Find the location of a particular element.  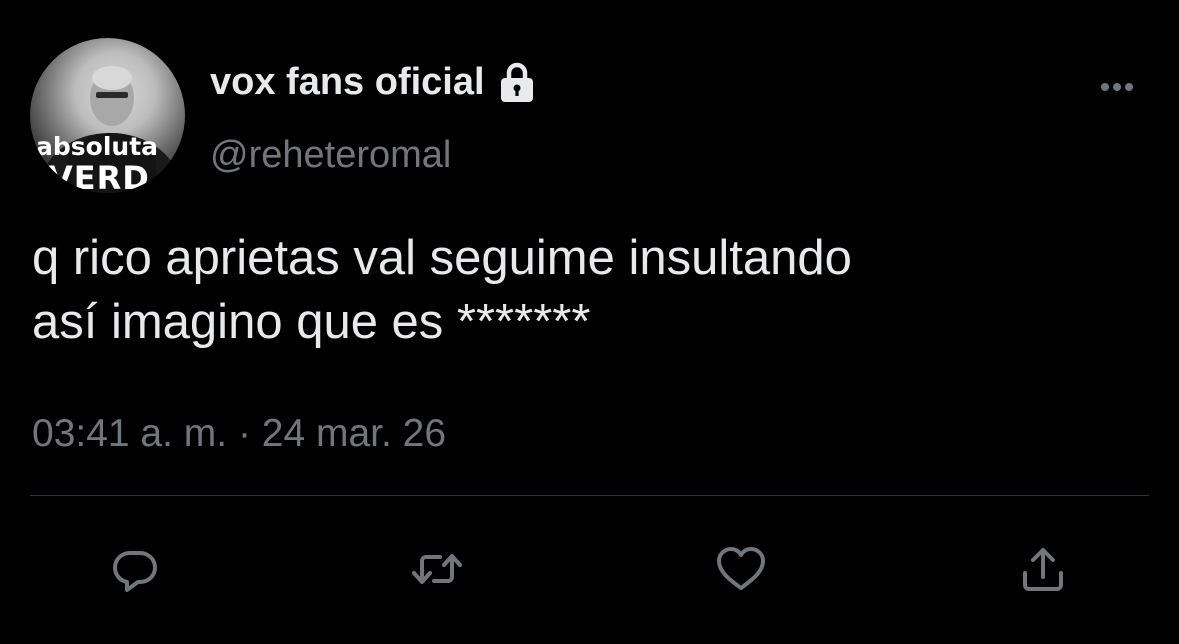

tweet-timestamp: 03:41 a. m. · 24 mar. 26 is located at coordinates (239, 434).